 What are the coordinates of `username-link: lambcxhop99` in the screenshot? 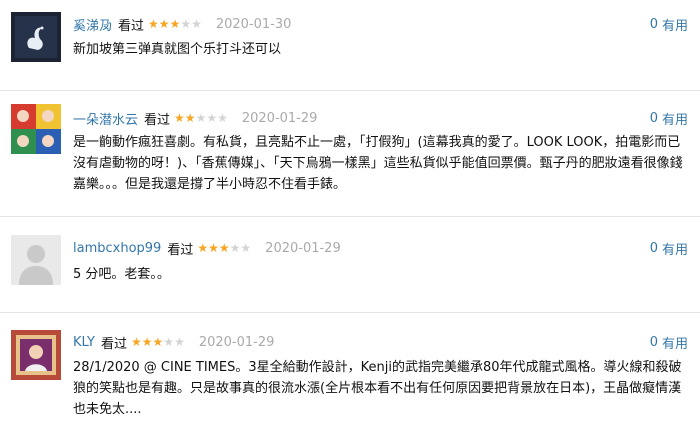 It's located at (117, 248).